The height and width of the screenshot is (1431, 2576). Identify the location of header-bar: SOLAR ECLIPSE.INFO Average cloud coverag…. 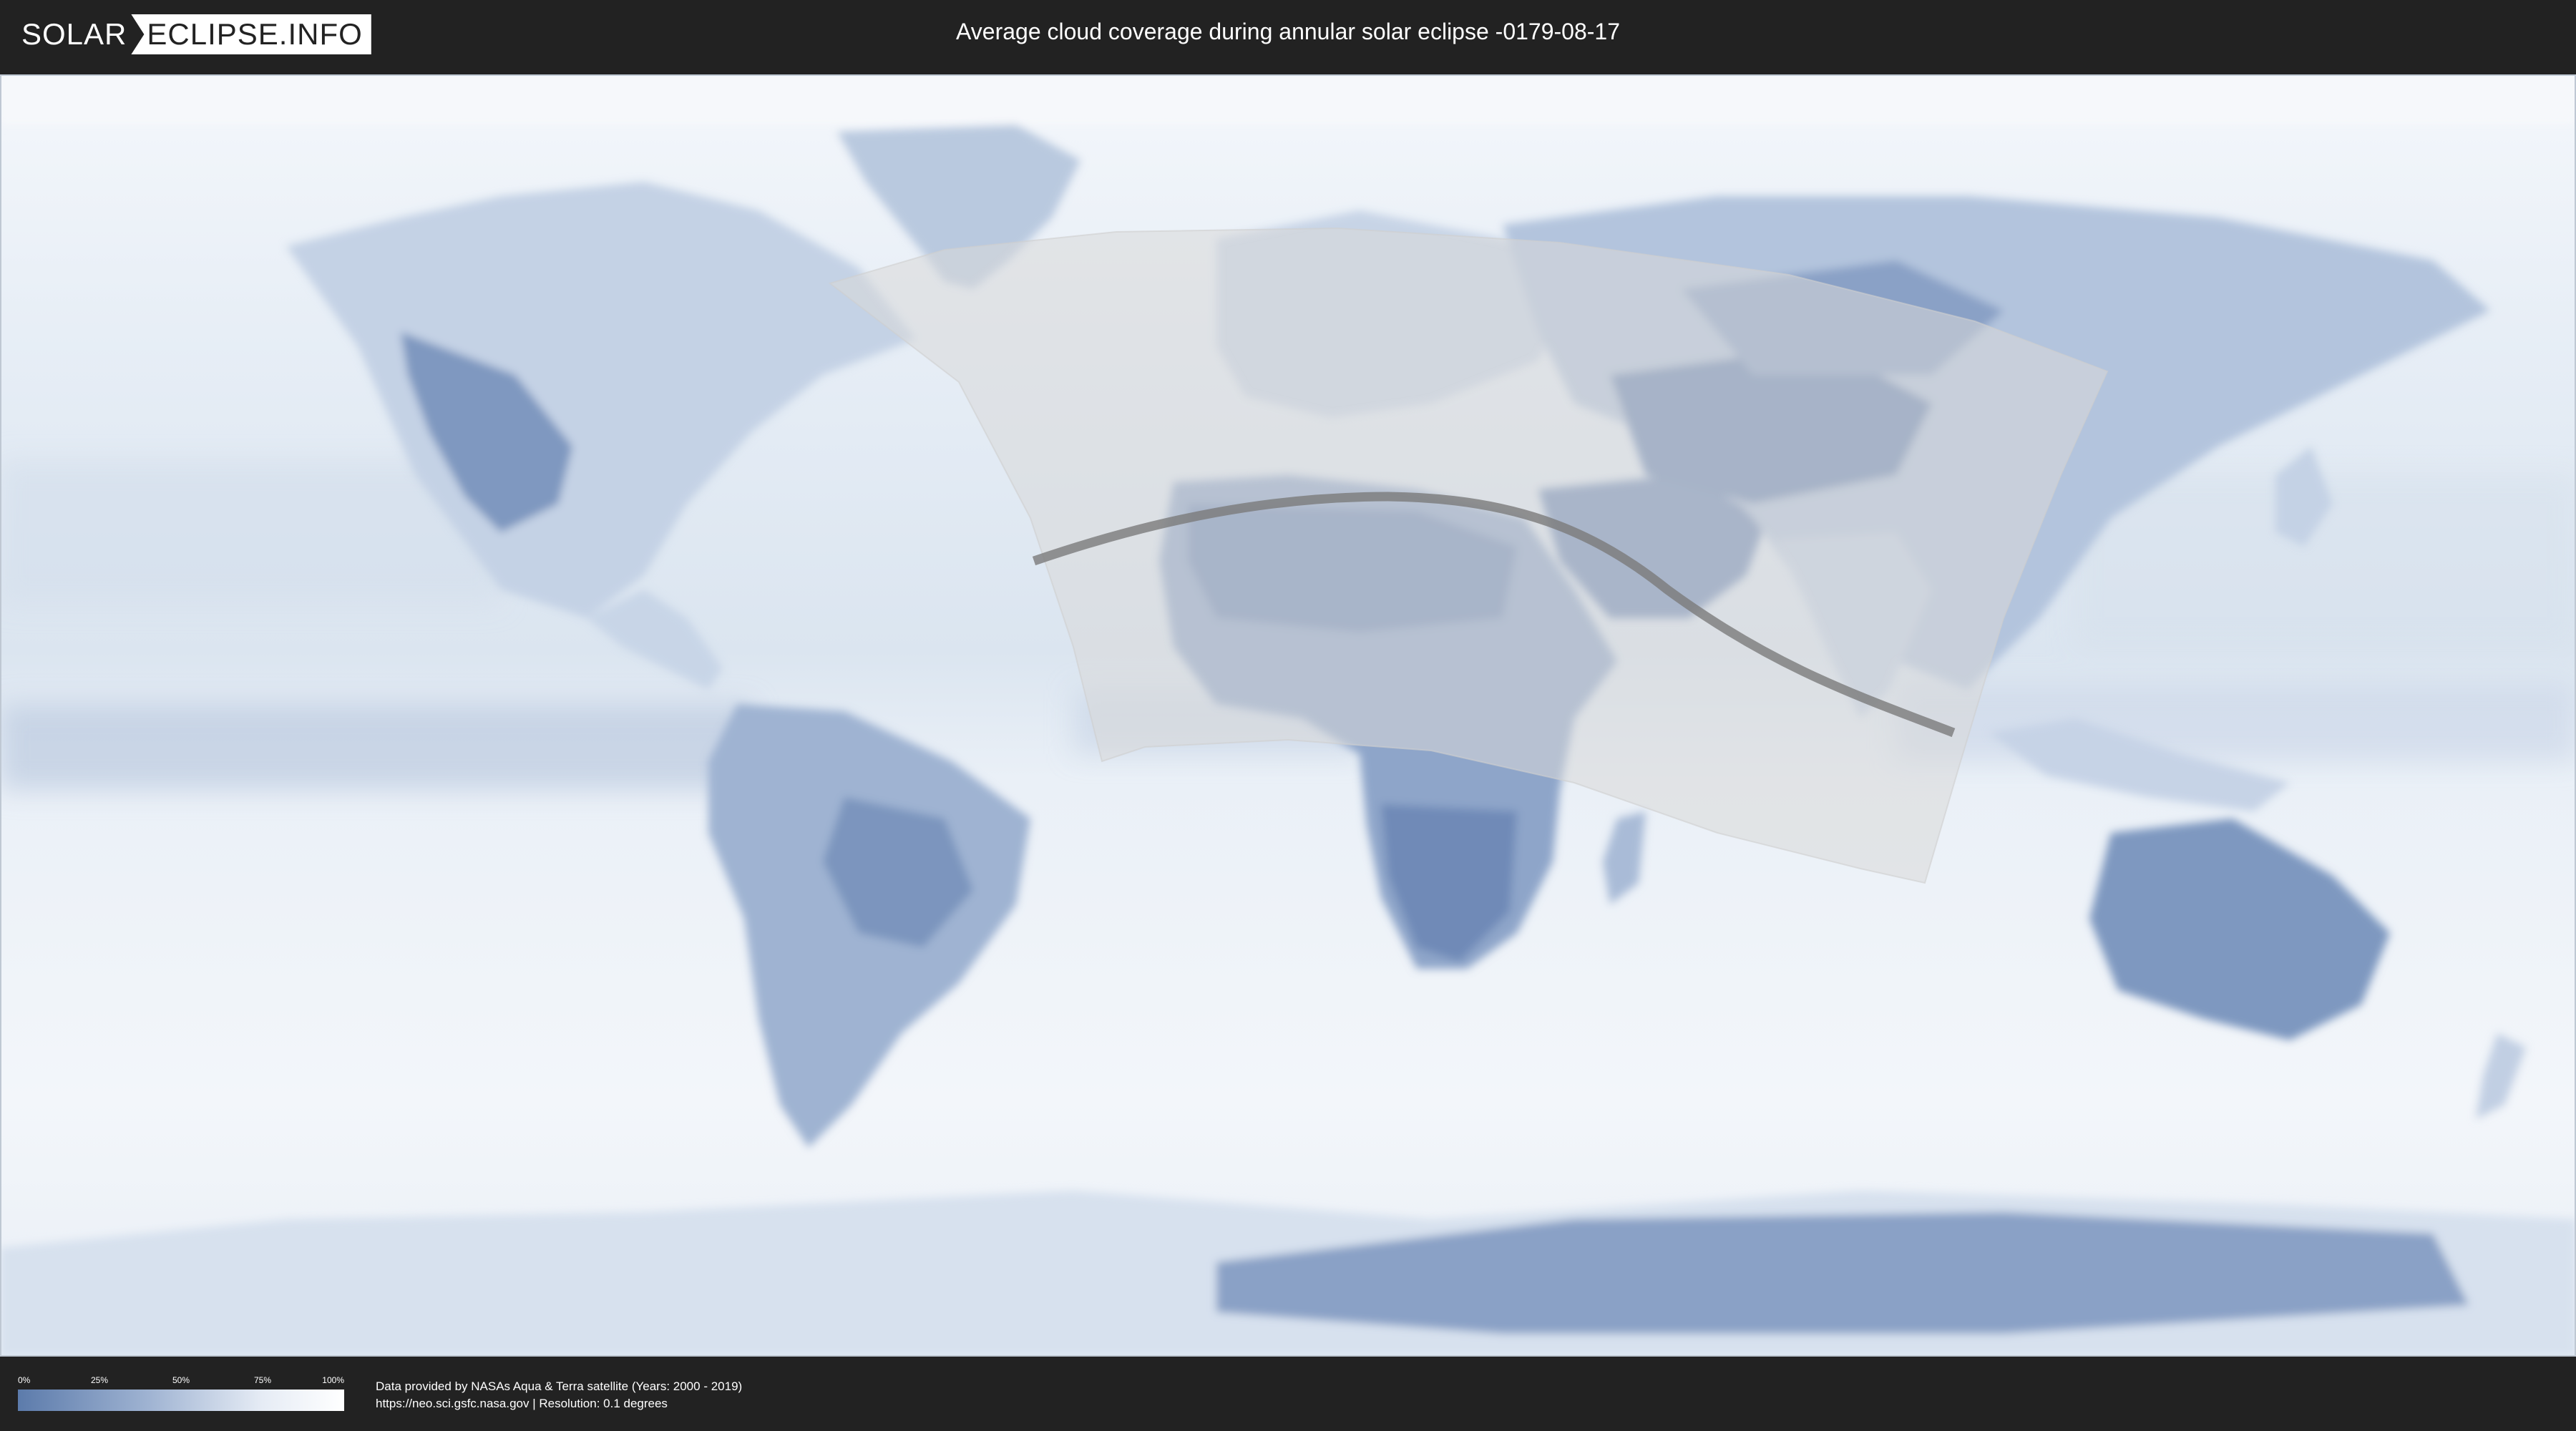
(1288, 36).